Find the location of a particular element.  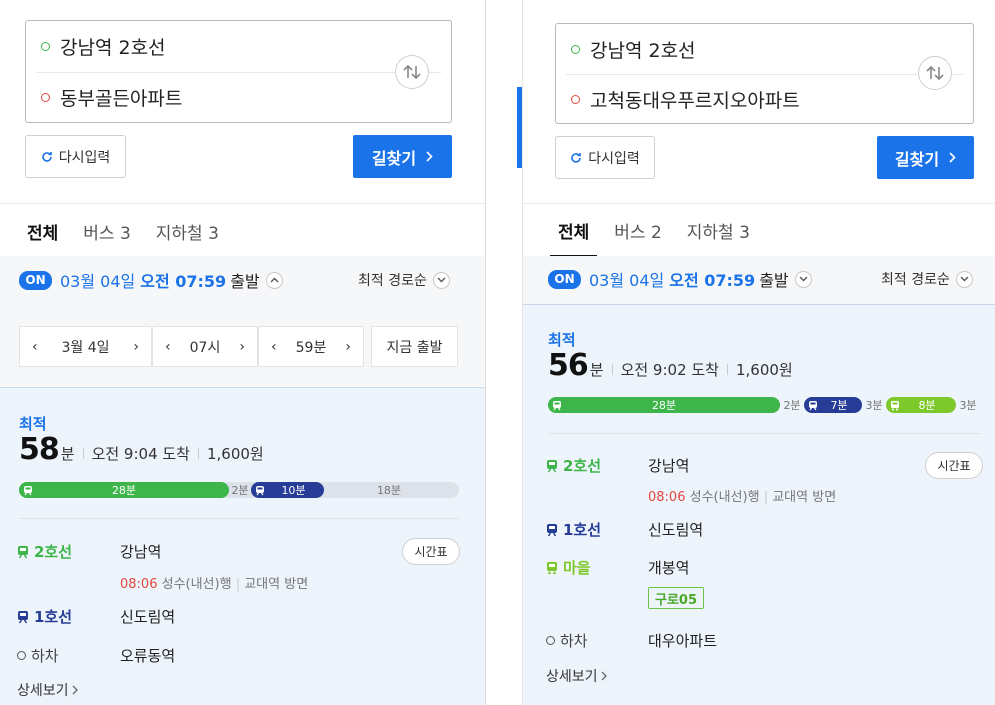

step-line1: 1호선 is located at coordinates (44, 616).